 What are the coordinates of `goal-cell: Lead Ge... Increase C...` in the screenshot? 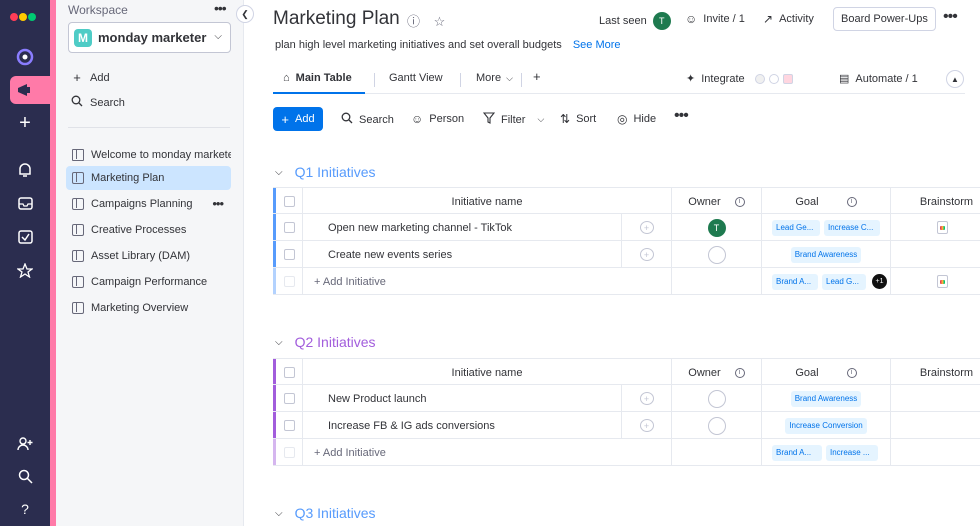 It's located at (826, 227).